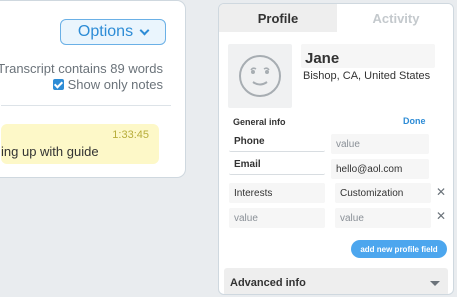 The image size is (457, 297). What do you see at coordinates (336, 281) in the screenshot?
I see `advanced-info-section: Advanced info` at bounding box center [336, 281].